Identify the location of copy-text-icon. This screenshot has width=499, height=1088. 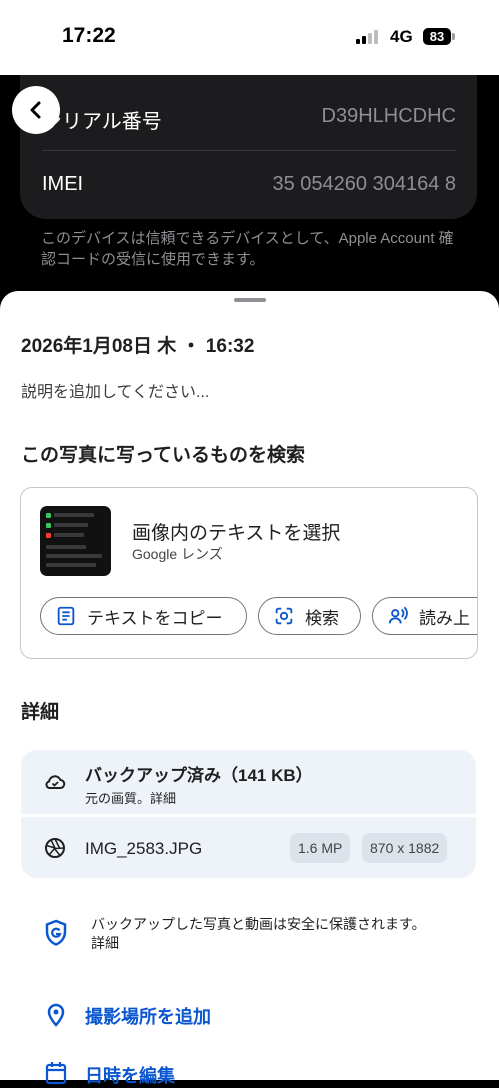
(66, 616).